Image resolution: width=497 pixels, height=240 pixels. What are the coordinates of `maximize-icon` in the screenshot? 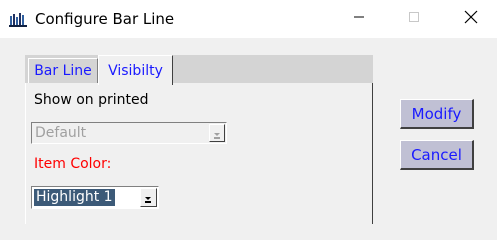 It's located at (414, 19).